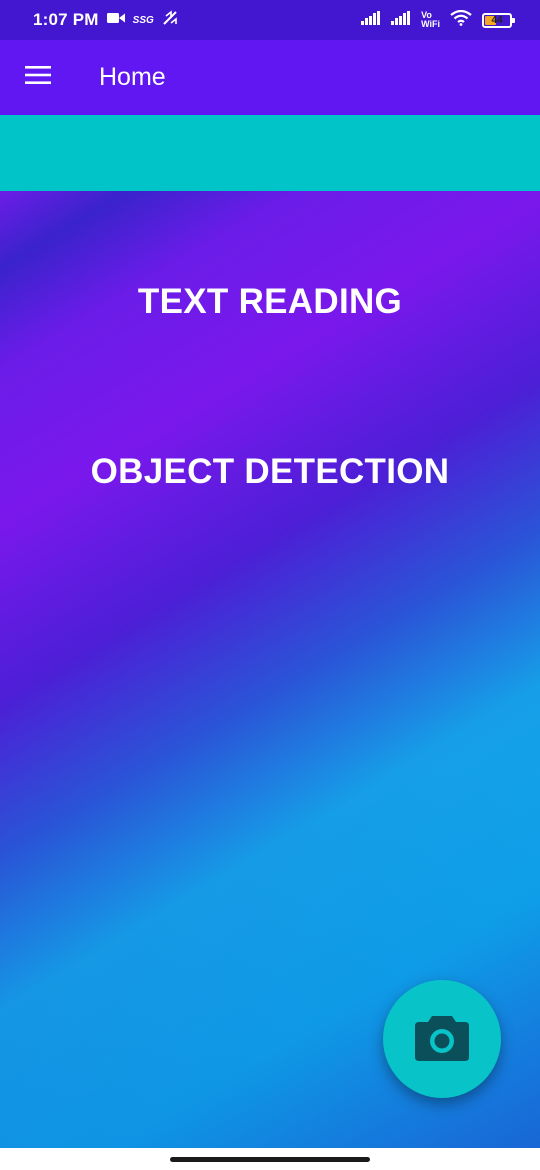 Image resolution: width=540 pixels, height=1170 pixels. What do you see at coordinates (270, 302) in the screenshot?
I see `text-reading-button: TEXT READING` at bounding box center [270, 302].